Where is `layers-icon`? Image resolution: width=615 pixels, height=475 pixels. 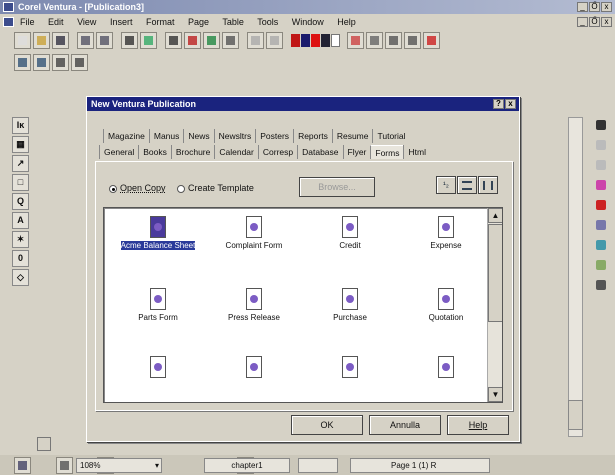
layers-icon is located at coordinates (601, 245).